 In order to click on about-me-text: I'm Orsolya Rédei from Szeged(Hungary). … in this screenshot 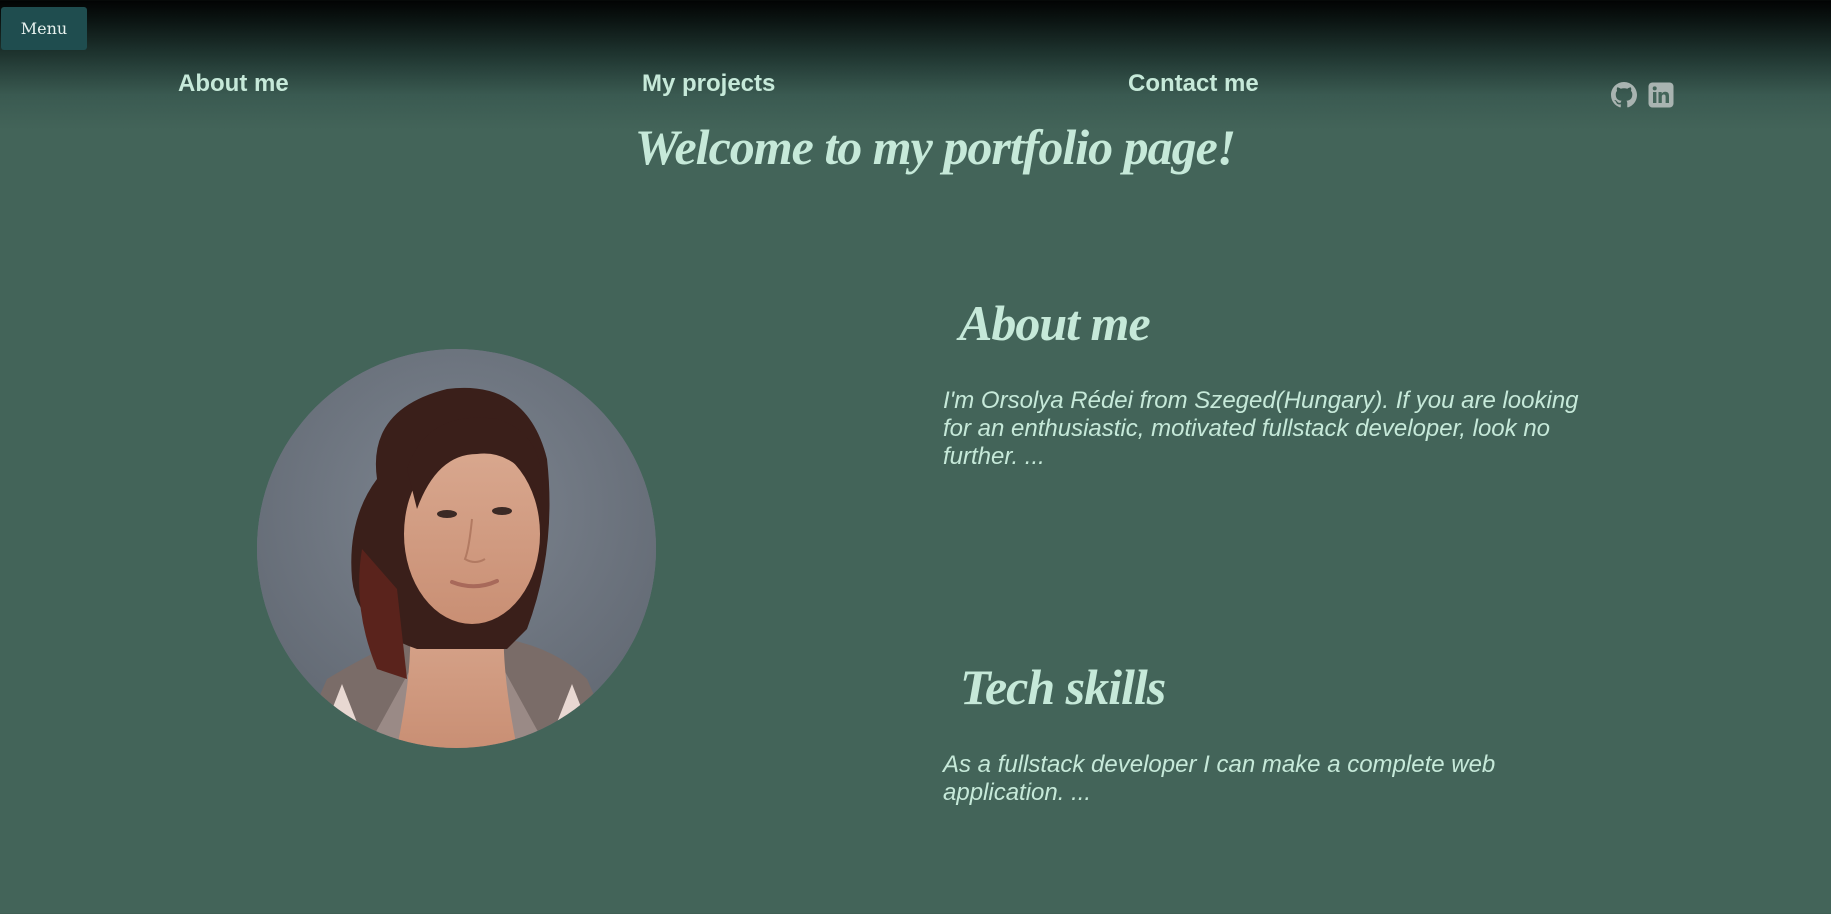, I will do `click(1261, 428)`.